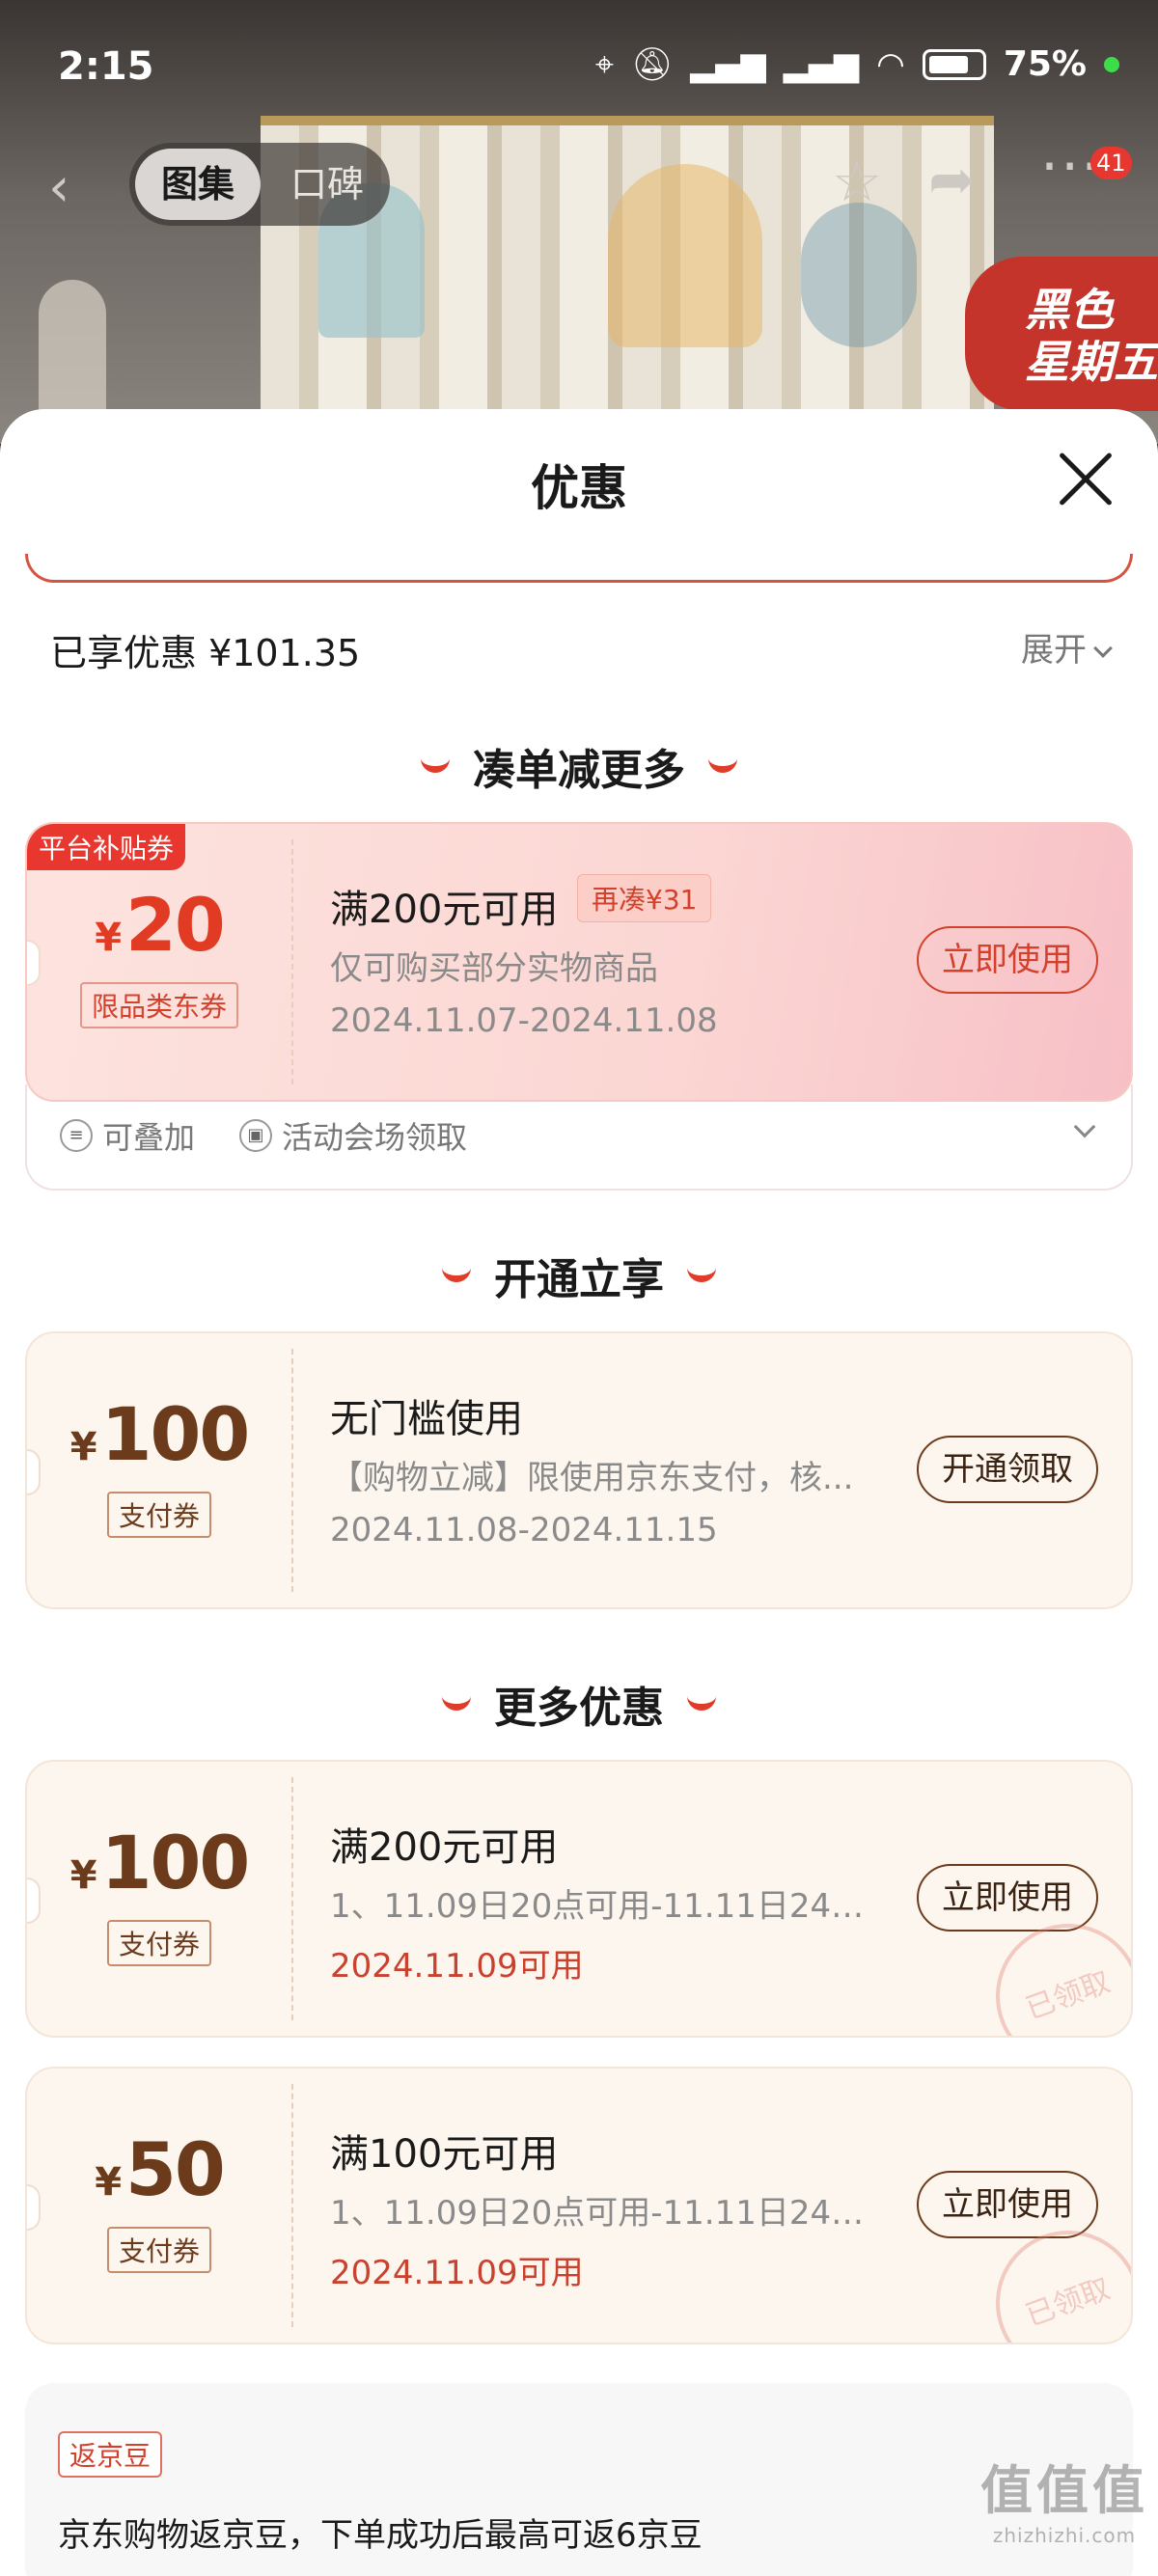  I want to click on status-bar: 2:15 ⌖ 🔕︎ ▂▄▆ ▂▄▆ ◠ 75%, so click(579, 67).